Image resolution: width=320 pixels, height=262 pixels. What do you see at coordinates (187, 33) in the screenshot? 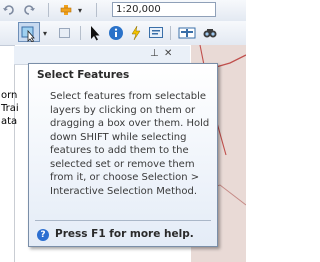
I see `go-to-xy-icon` at bounding box center [187, 33].